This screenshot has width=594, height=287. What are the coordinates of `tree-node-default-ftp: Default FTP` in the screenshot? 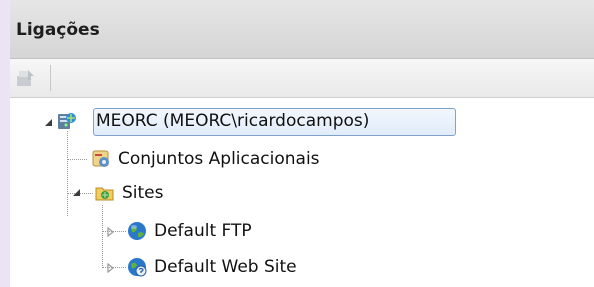 It's located at (189, 231).